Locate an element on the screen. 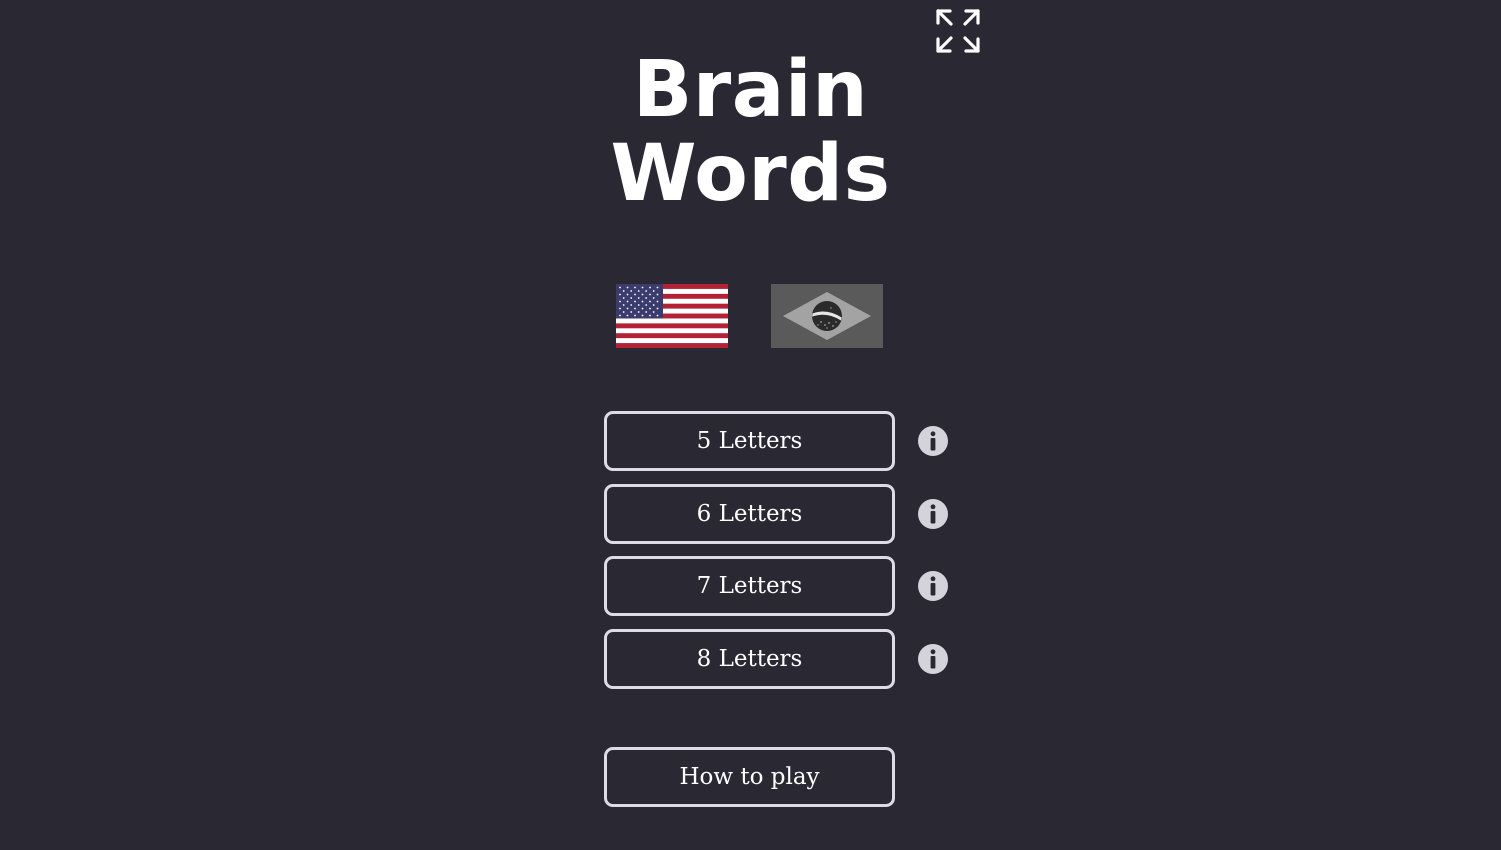  five-letters-label: 5 Letters is located at coordinates (749, 441).